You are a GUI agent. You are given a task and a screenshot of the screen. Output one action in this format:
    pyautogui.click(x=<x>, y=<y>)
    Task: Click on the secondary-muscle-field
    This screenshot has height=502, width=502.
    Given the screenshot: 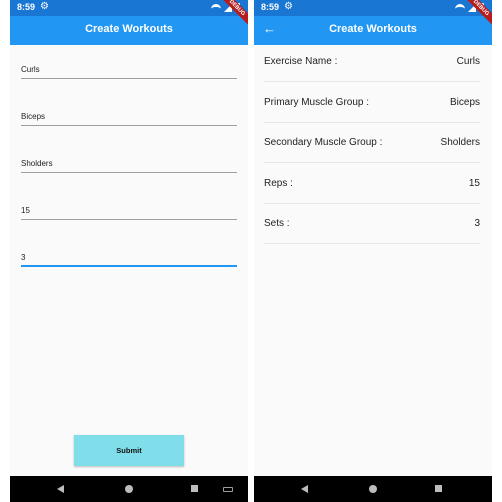 What is the action you would take?
    pyautogui.click(x=129, y=163)
    